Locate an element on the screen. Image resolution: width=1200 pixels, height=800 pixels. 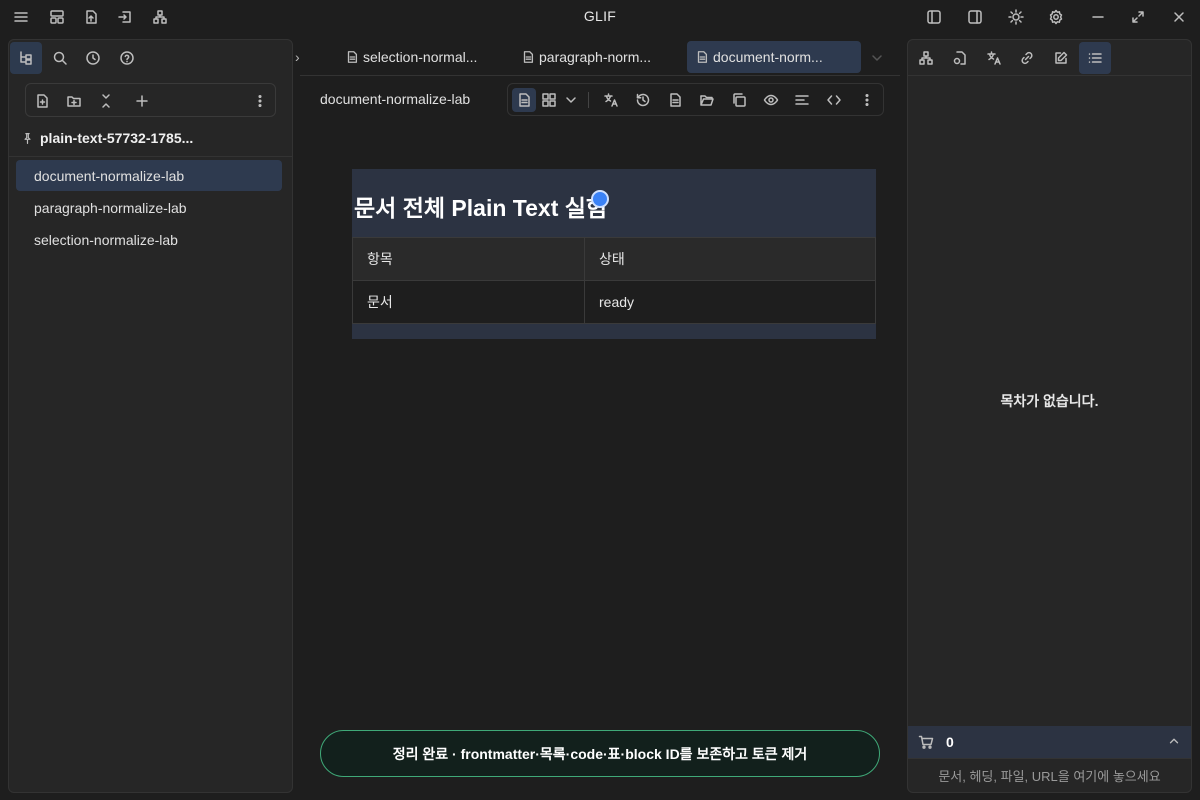
tab-links is located at coordinates (1027, 58).